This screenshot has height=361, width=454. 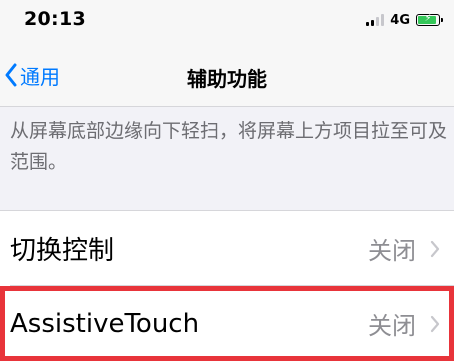 What do you see at coordinates (55, 19) in the screenshot?
I see `status-time: 20:13` at bounding box center [55, 19].